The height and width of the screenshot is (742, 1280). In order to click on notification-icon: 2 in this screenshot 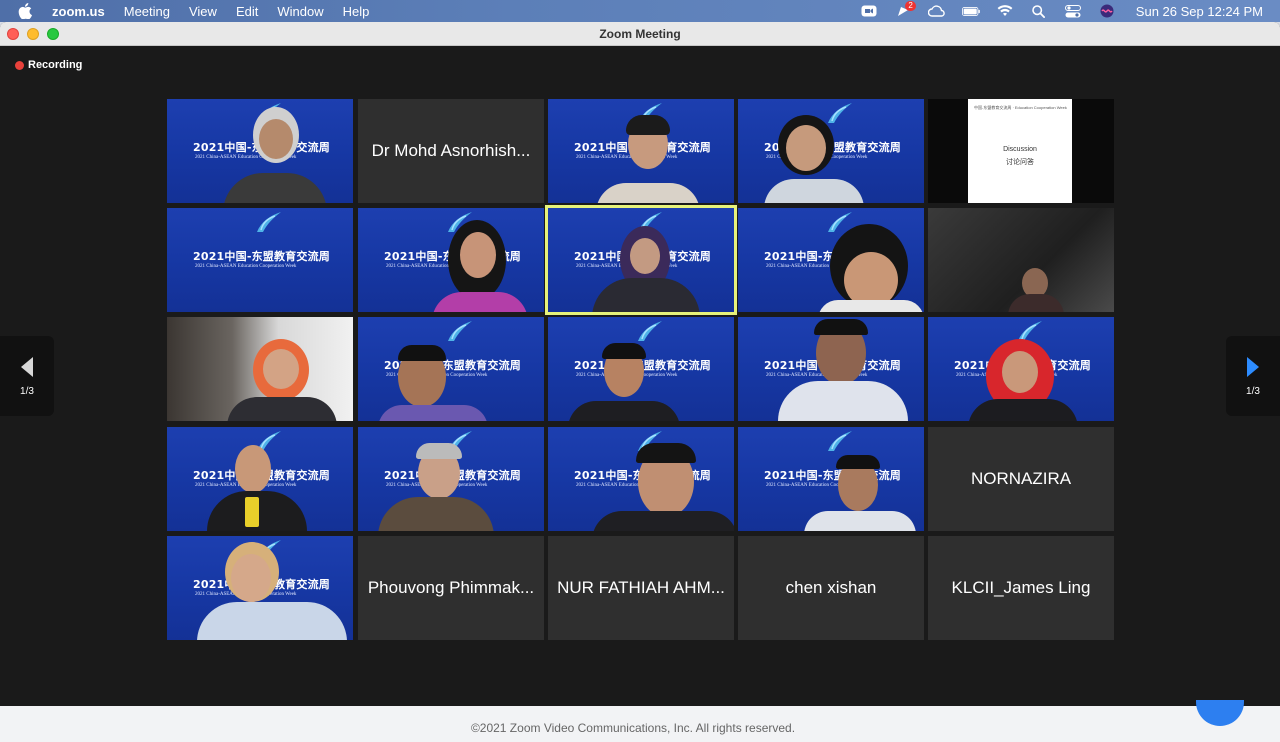, I will do `click(905, 9)`.